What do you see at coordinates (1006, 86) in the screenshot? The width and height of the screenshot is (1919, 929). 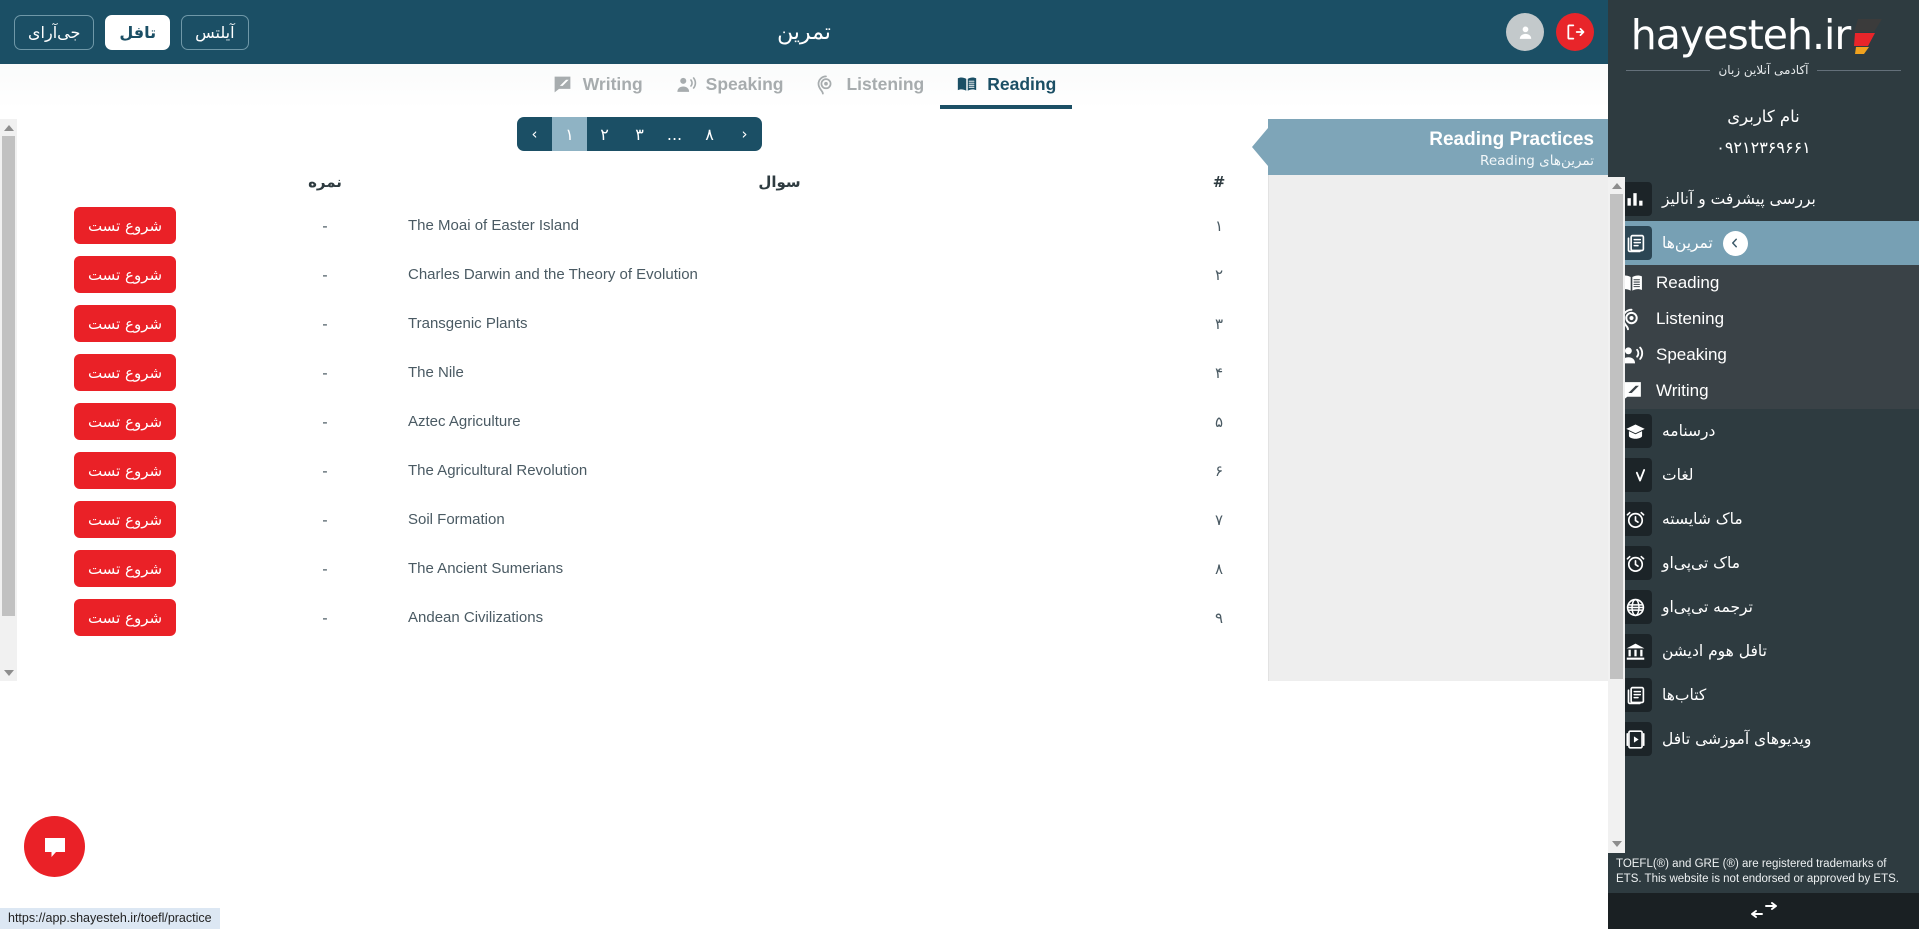 I see `tab-reading: Reading` at bounding box center [1006, 86].